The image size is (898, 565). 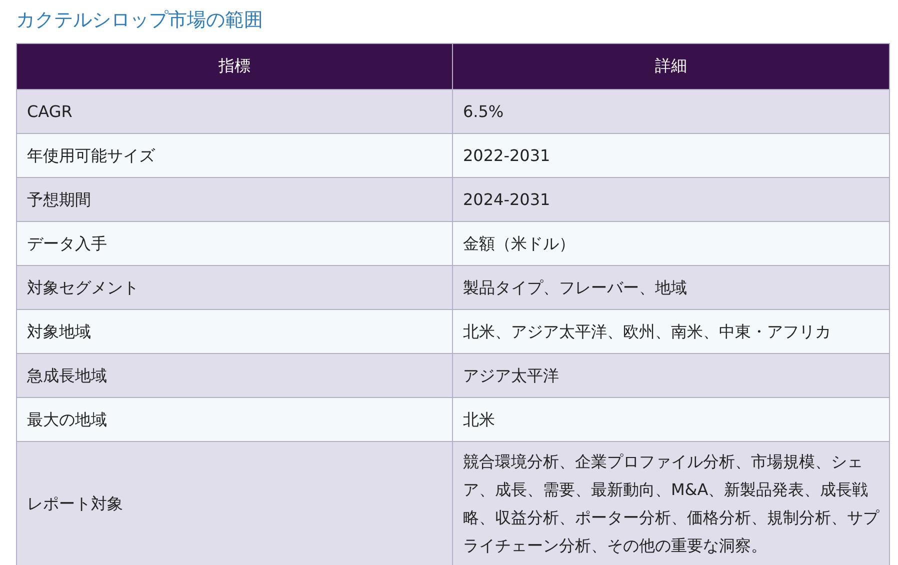 What do you see at coordinates (671, 156) in the screenshot?
I see `table-cell: 2022-2031` at bounding box center [671, 156].